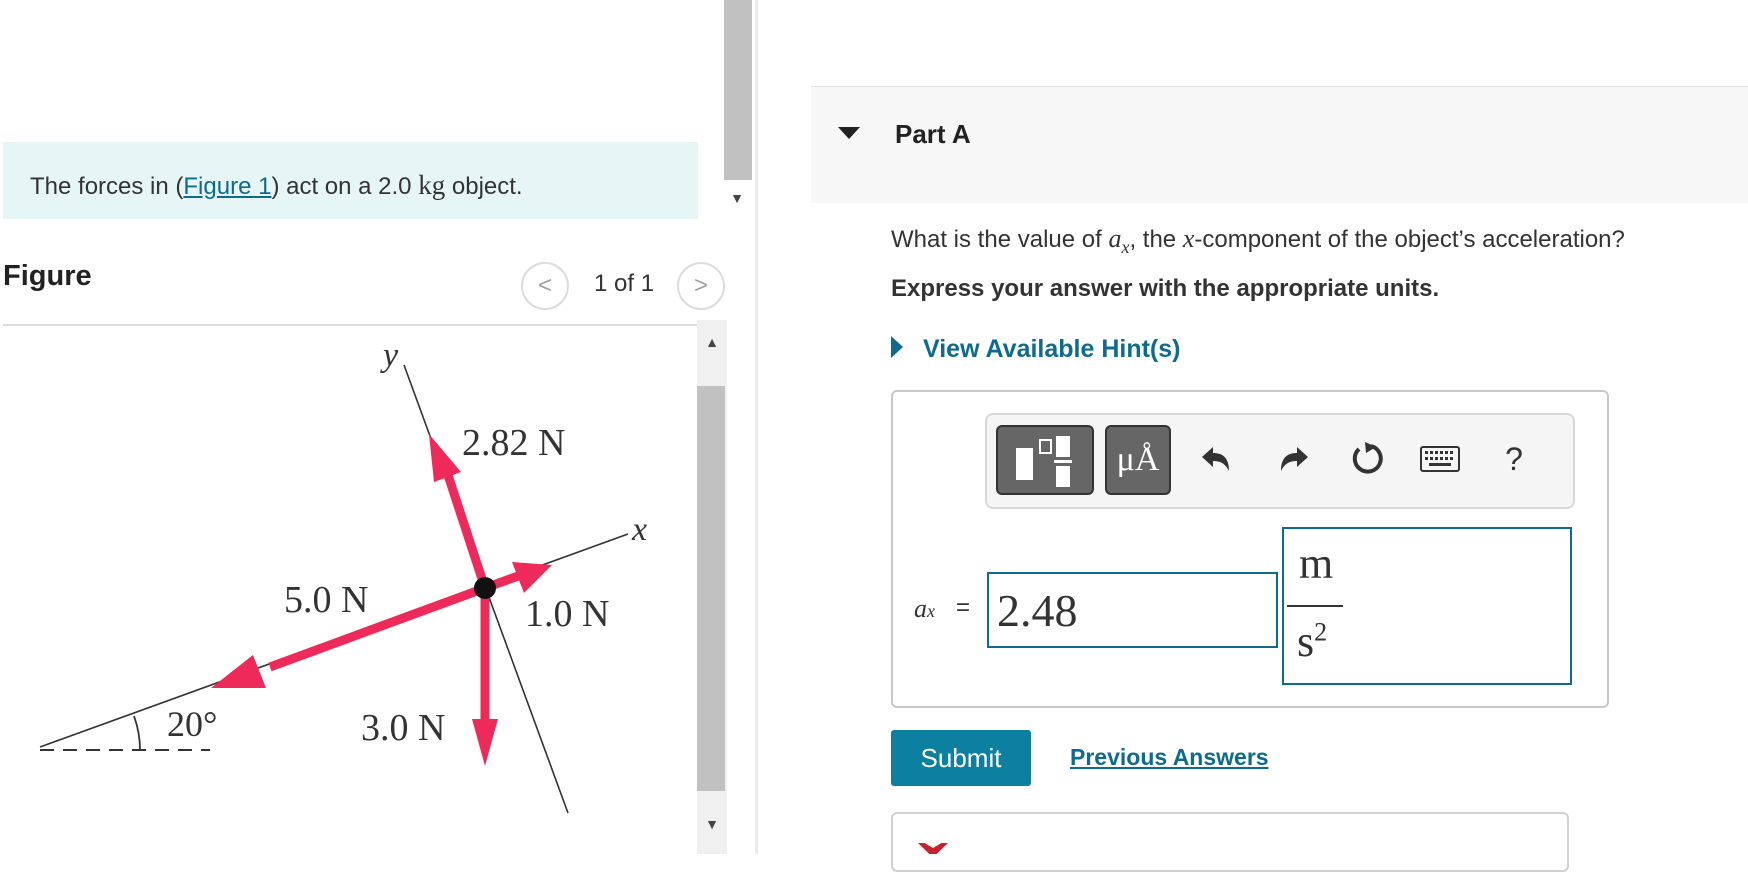 Image resolution: width=1748 pixels, height=872 pixels. What do you see at coordinates (238, 671) in the screenshot?
I see `force-5-0-arrowhead` at bounding box center [238, 671].